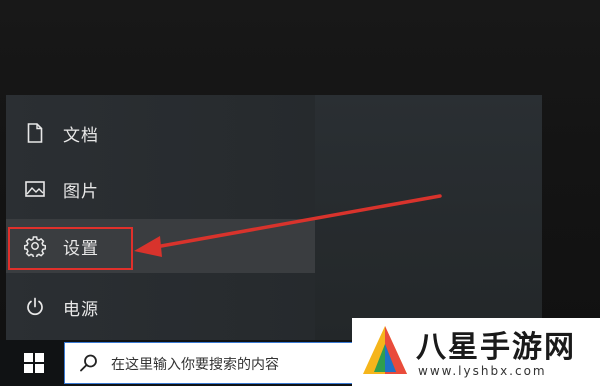  What do you see at coordinates (195, 364) in the screenshot?
I see `search-input: 在这里输入你要搜索的内容` at bounding box center [195, 364].